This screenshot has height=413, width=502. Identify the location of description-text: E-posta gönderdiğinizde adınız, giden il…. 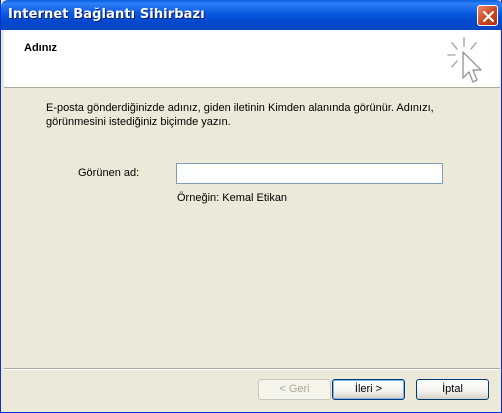
(240, 115).